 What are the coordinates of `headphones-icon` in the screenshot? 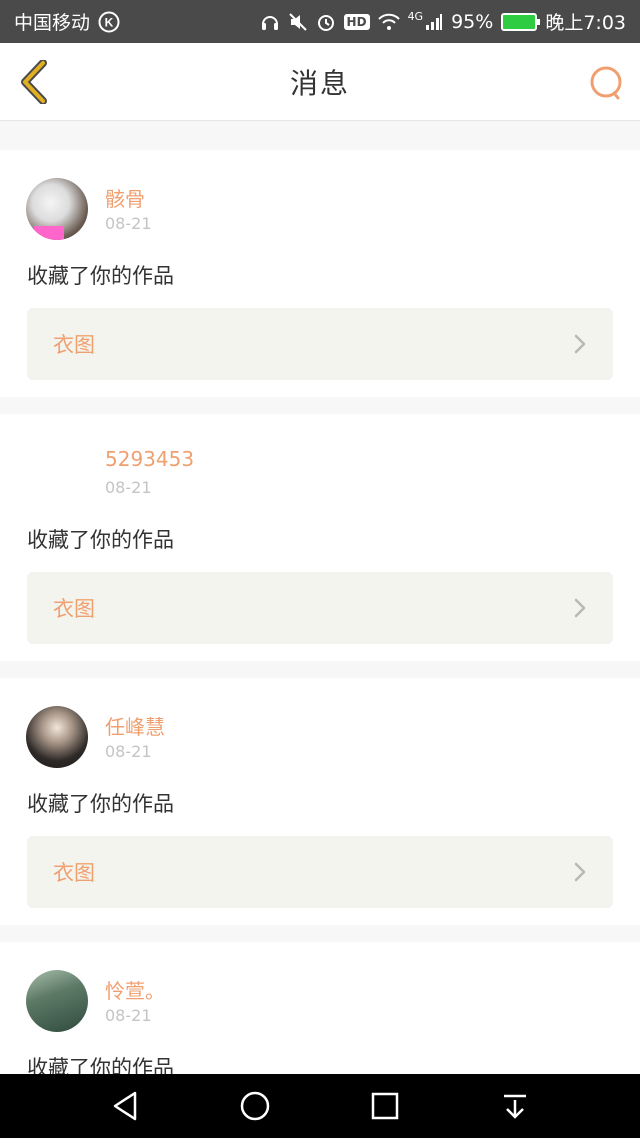 It's located at (270, 22).